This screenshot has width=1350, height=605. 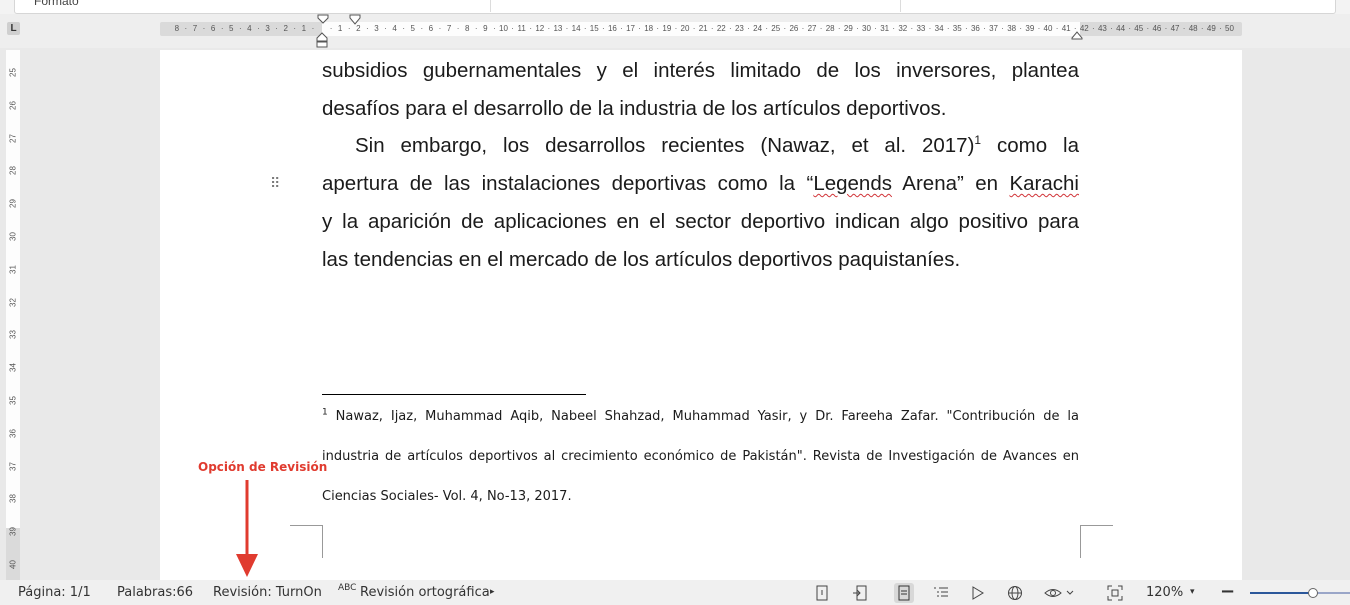 I want to click on zoom-slider-thumb, so click(x=1313, y=593).